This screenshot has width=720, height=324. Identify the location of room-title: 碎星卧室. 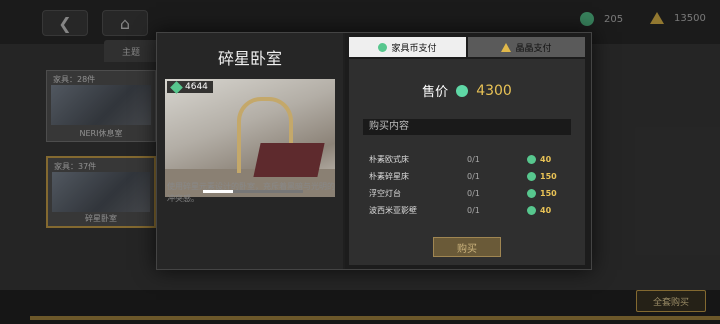
(249, 58).